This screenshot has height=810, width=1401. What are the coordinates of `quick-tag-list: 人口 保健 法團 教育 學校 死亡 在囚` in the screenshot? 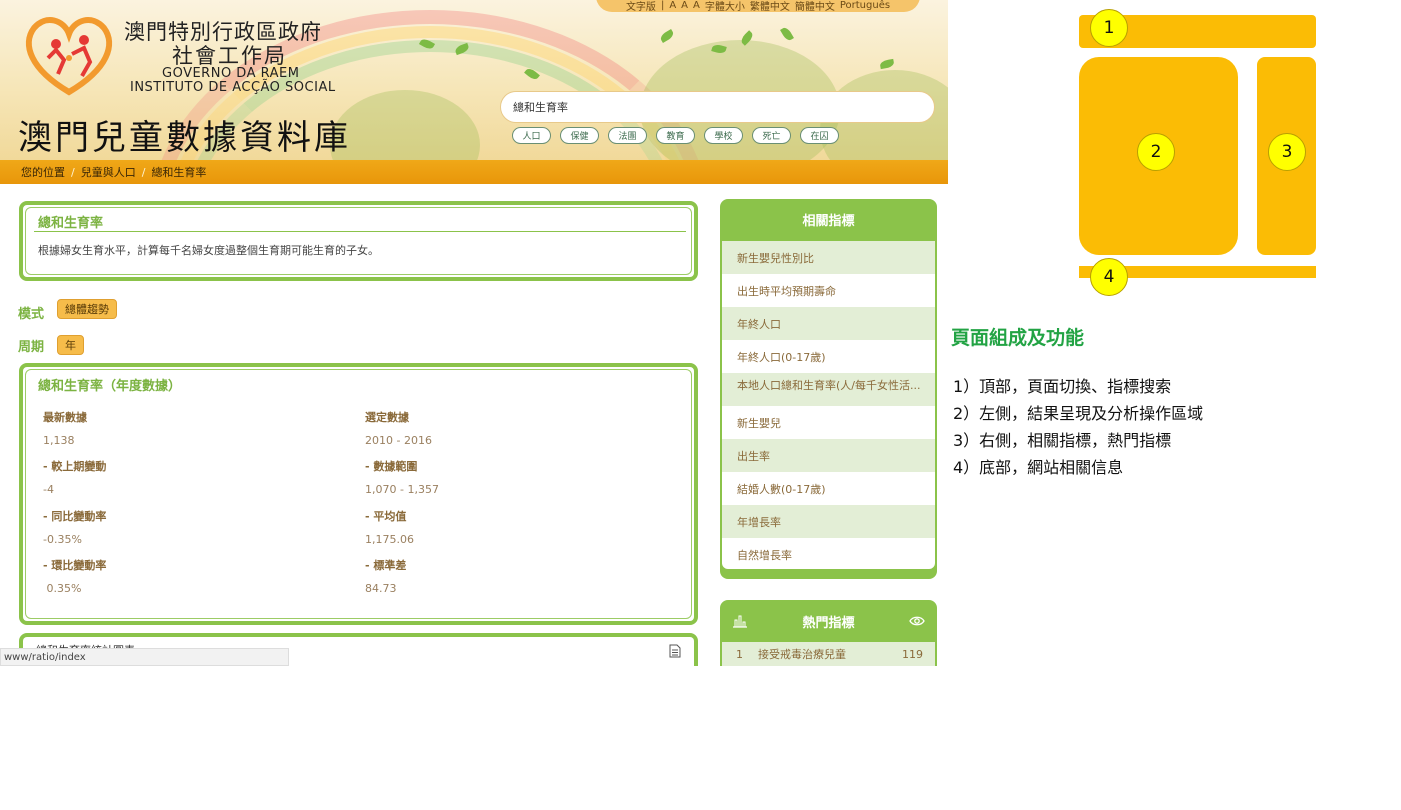 It's located at (675, 135).